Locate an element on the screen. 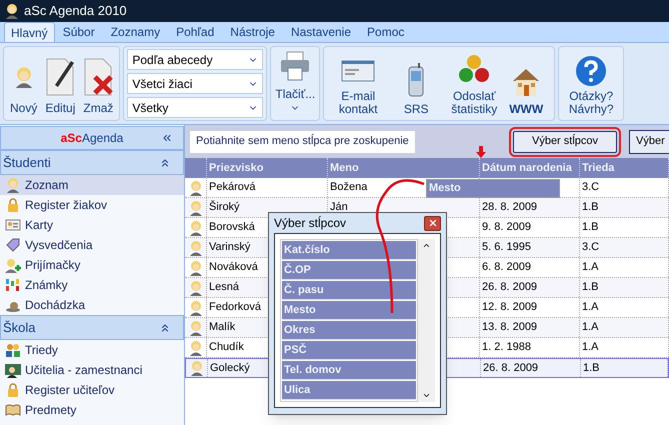 Image resolution: width=669 pixels, height=425 pixels. table-cell-text: 6. 8. 2009 is located at coordinates (506, 268).